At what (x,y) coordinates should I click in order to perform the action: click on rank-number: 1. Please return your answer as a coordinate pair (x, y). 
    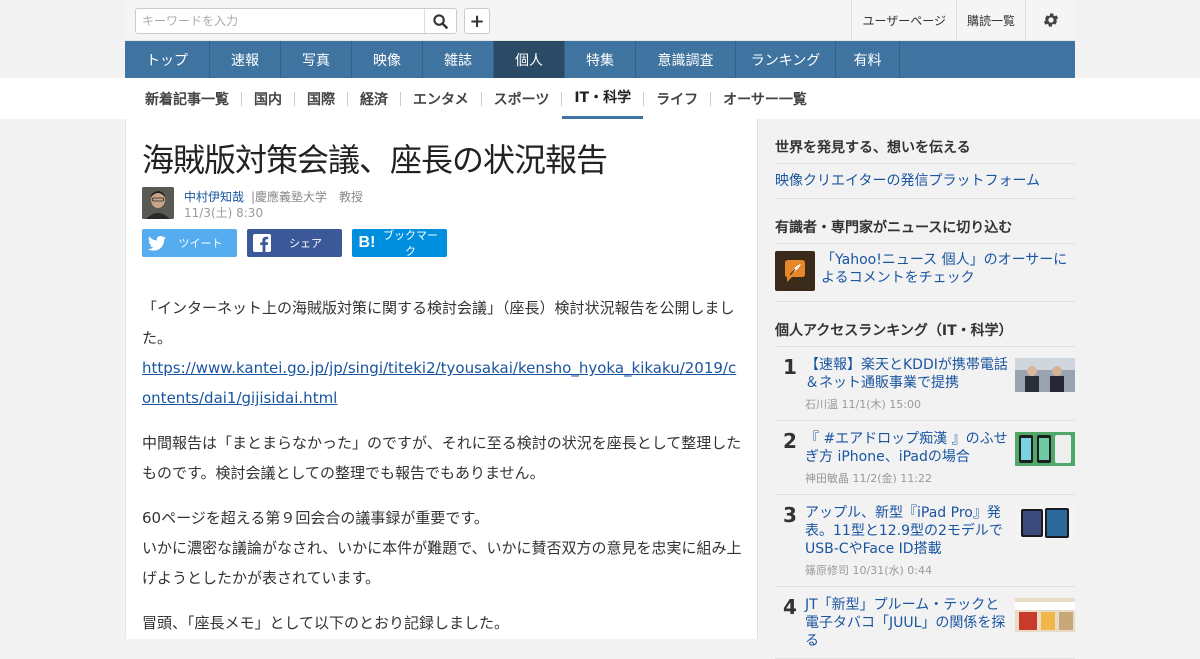
    Looking at the image, I should click on (790, 367).